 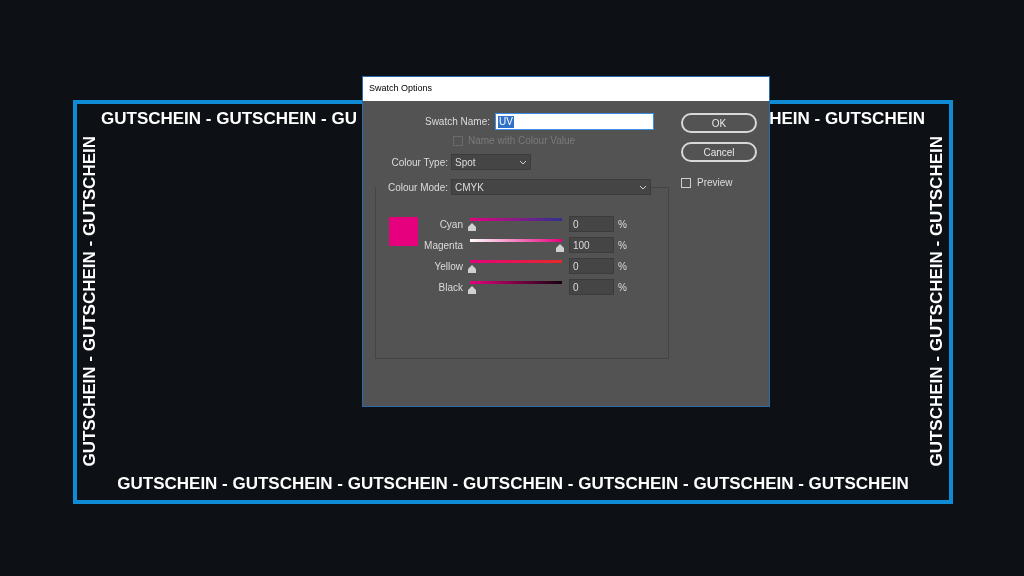 I want to click on dropdown-value: Spot, so click(x=465, y=162).